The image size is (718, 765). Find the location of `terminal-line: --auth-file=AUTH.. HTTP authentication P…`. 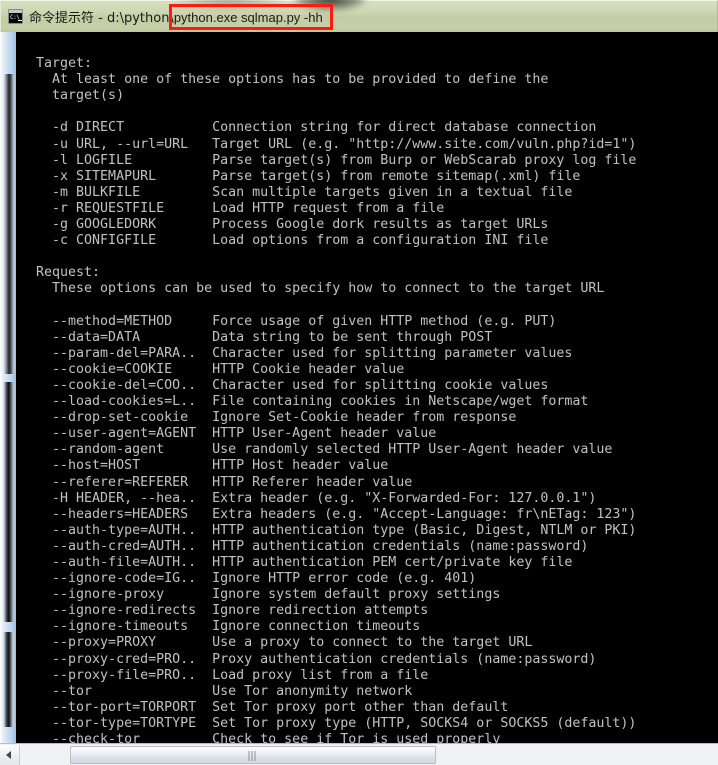

terminal-line: --auth-file=AUTH.. HTTP authentication P… is located at coordinates (296, 562).